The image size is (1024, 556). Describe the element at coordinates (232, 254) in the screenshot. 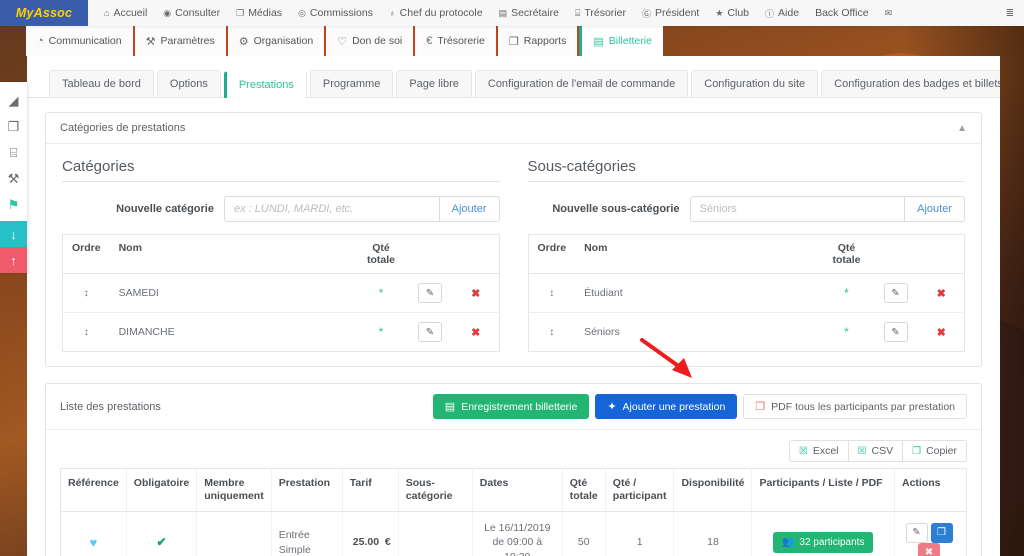

I see `category-col-1: Nom` at that location.